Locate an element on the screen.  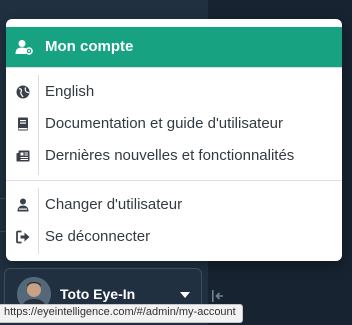
menu-item-switch-user: Changer d'utilisateur is located at coordinates (174, 205).